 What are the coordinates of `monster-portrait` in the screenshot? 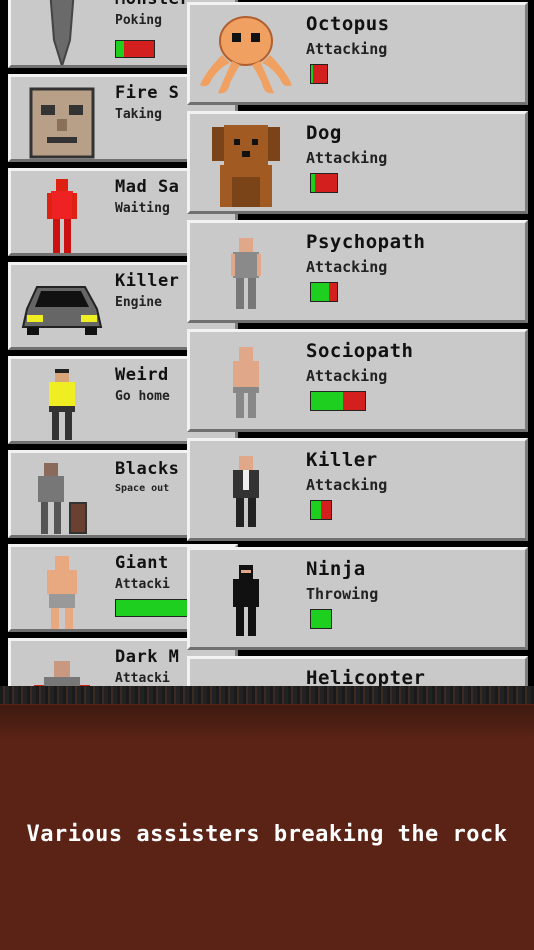 It's located at (62, 32).